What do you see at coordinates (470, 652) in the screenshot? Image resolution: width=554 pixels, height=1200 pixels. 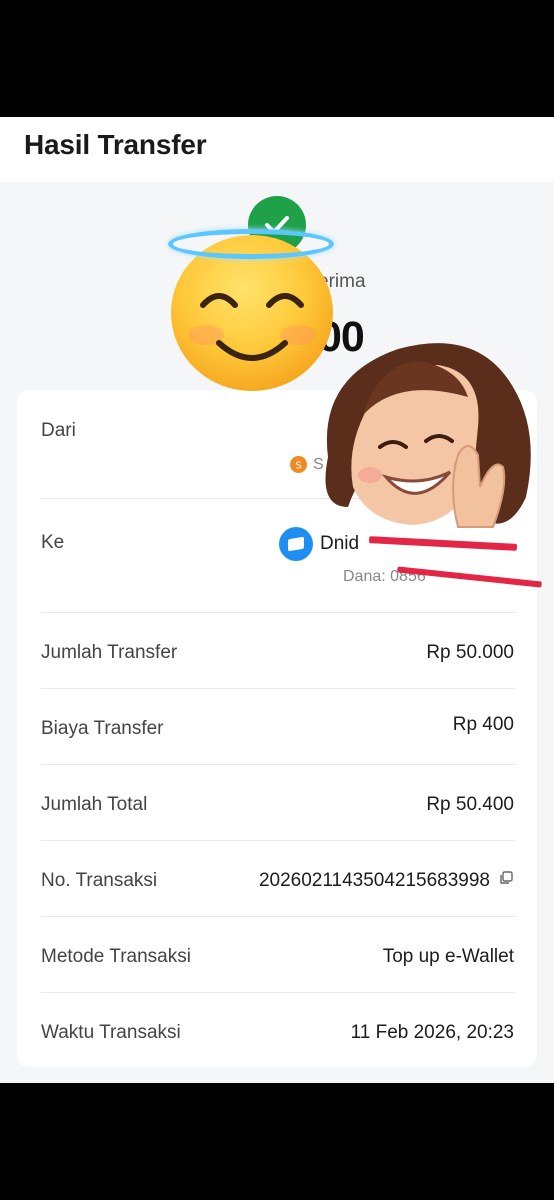 I see `transfer-amount-value: Rp 50.000` at bounding box center [470, 652].